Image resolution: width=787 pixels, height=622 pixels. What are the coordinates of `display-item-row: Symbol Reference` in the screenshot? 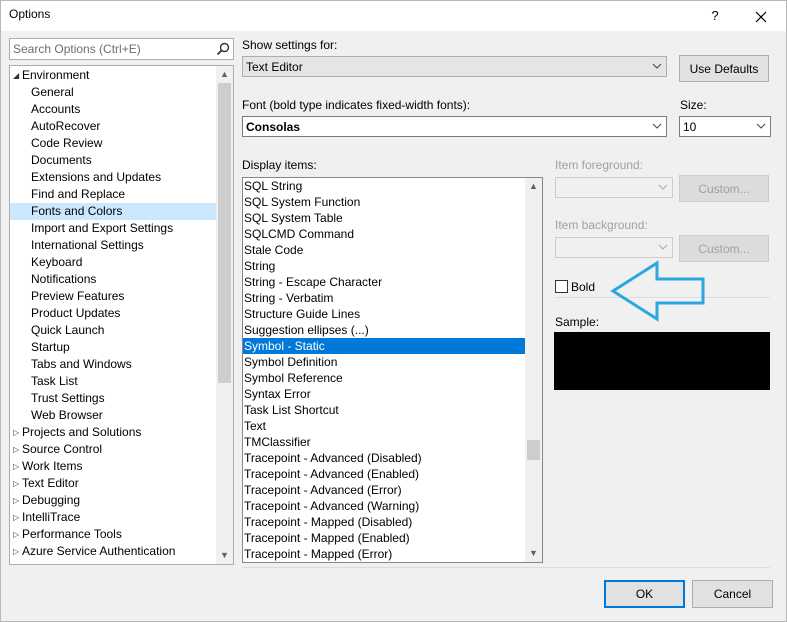 It's located at (385, 378).